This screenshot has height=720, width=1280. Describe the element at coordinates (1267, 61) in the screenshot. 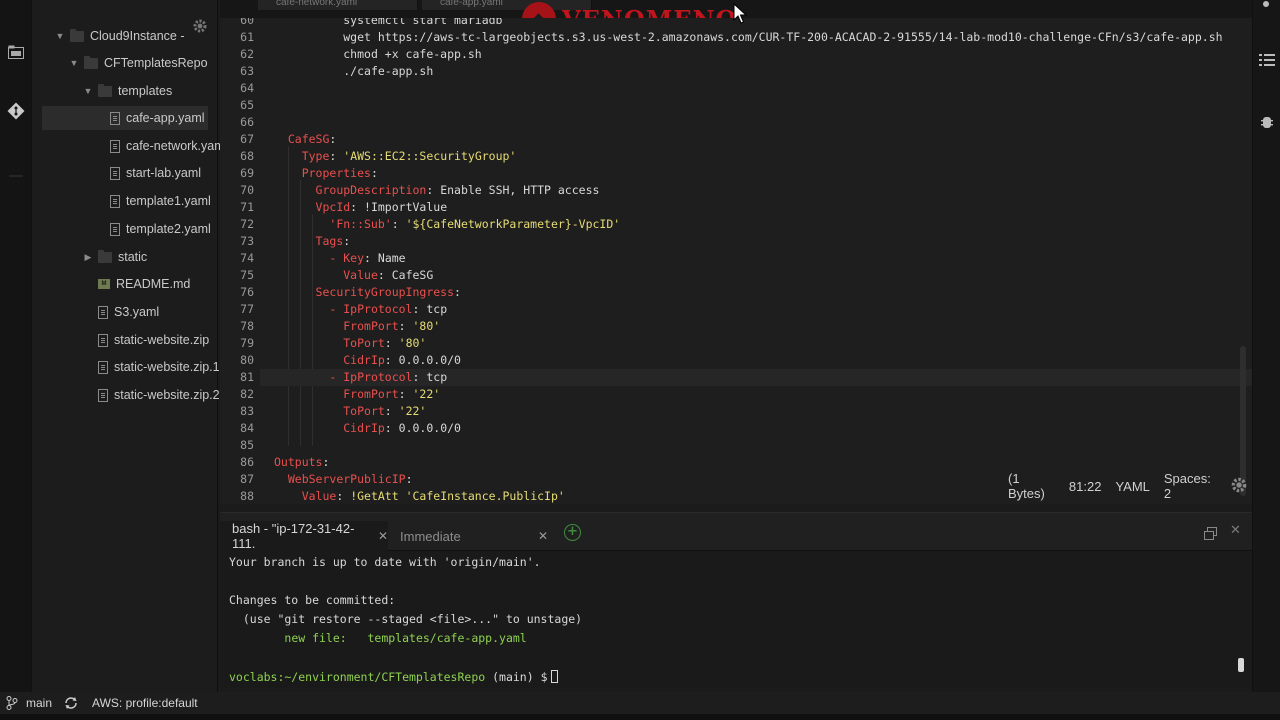

I see `outline-icon` at that location.